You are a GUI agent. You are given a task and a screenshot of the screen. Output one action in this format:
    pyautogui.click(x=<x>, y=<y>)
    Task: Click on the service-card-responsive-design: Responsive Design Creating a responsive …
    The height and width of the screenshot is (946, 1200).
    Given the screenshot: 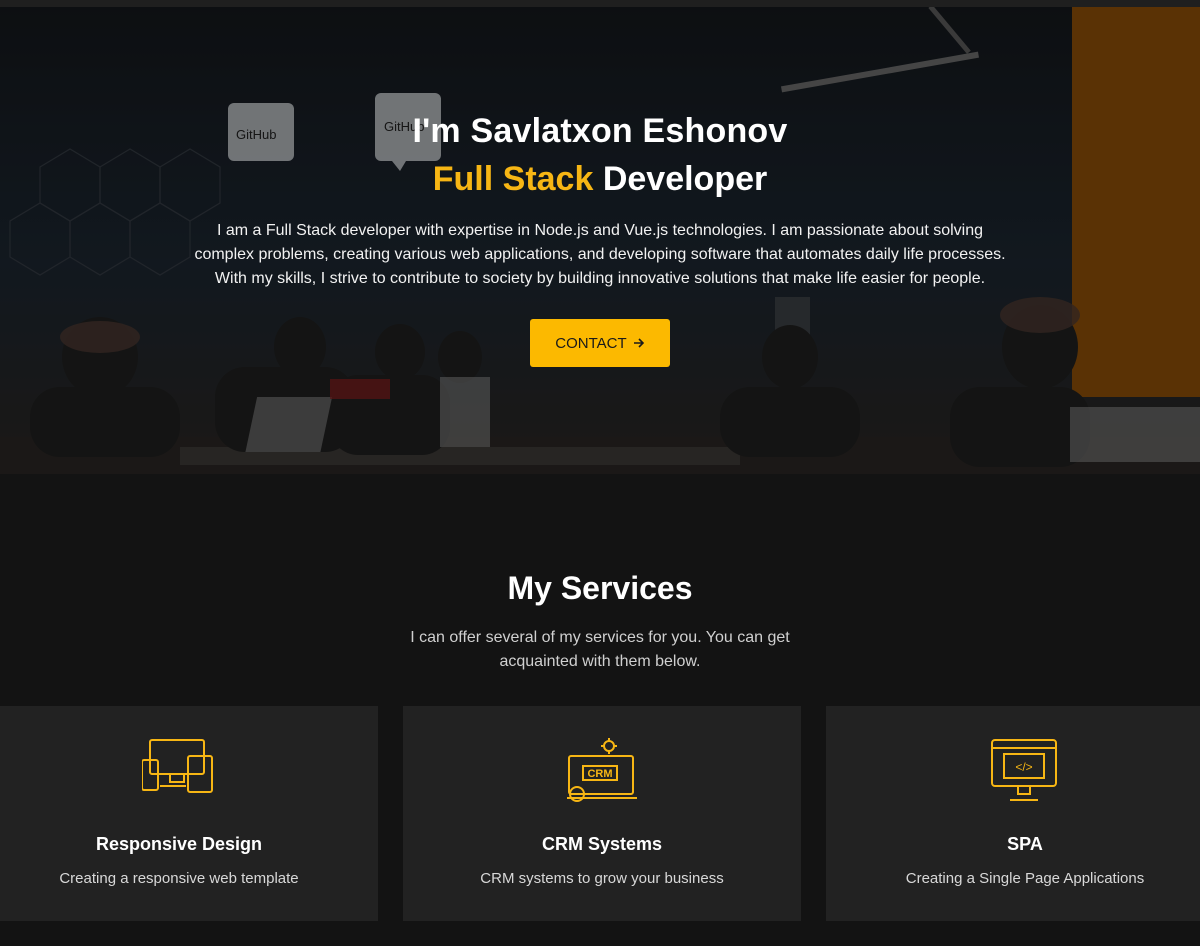 What is the action you would take?
    pyautogui.click(x=189, y=813)
    